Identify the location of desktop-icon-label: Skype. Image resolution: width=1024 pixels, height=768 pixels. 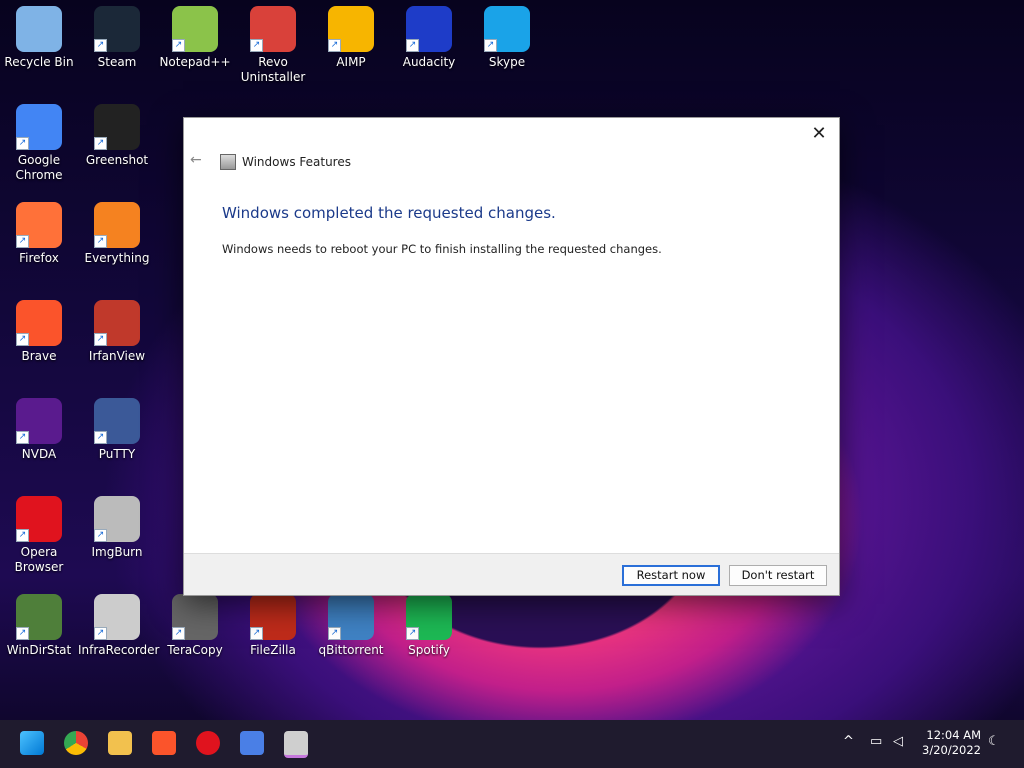
(507, 62).